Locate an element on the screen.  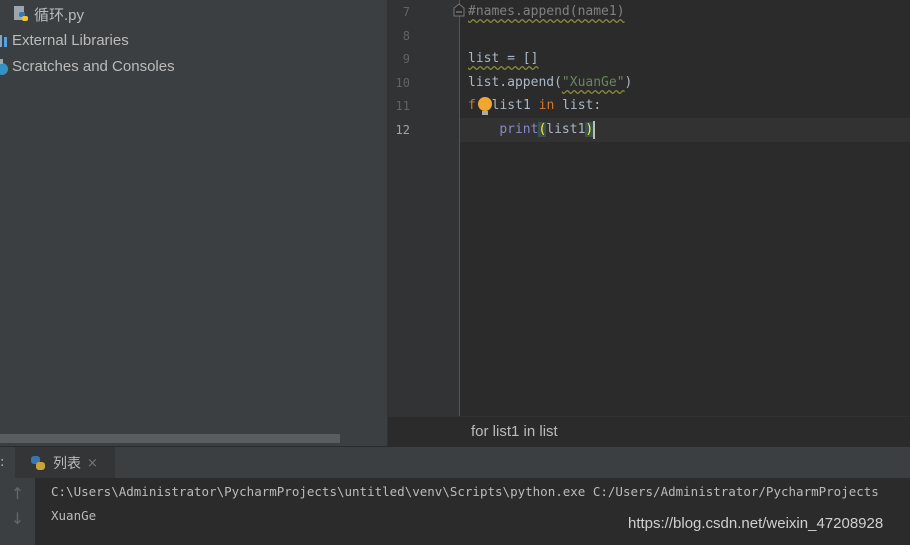
lightbulb-icon is located at coordinates (485, 107).